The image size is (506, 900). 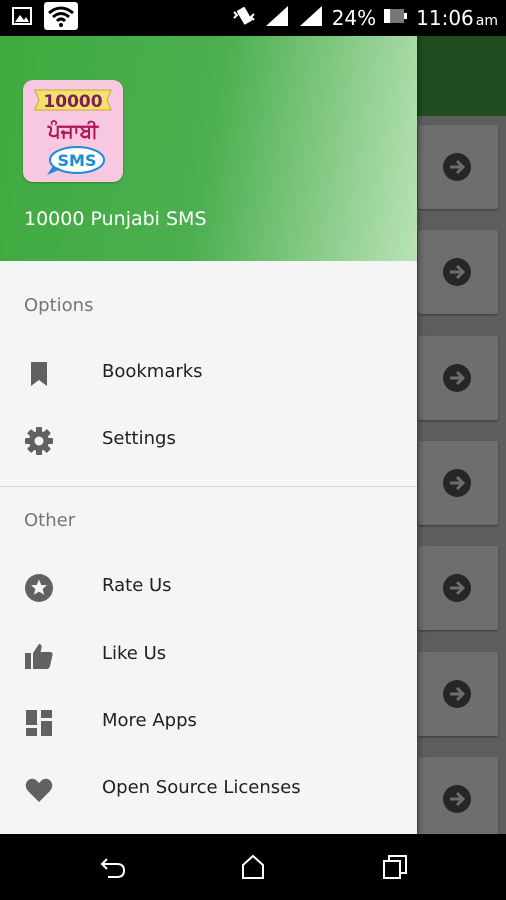 I want to click on bookmark-icon, so click(x=39, y=374).